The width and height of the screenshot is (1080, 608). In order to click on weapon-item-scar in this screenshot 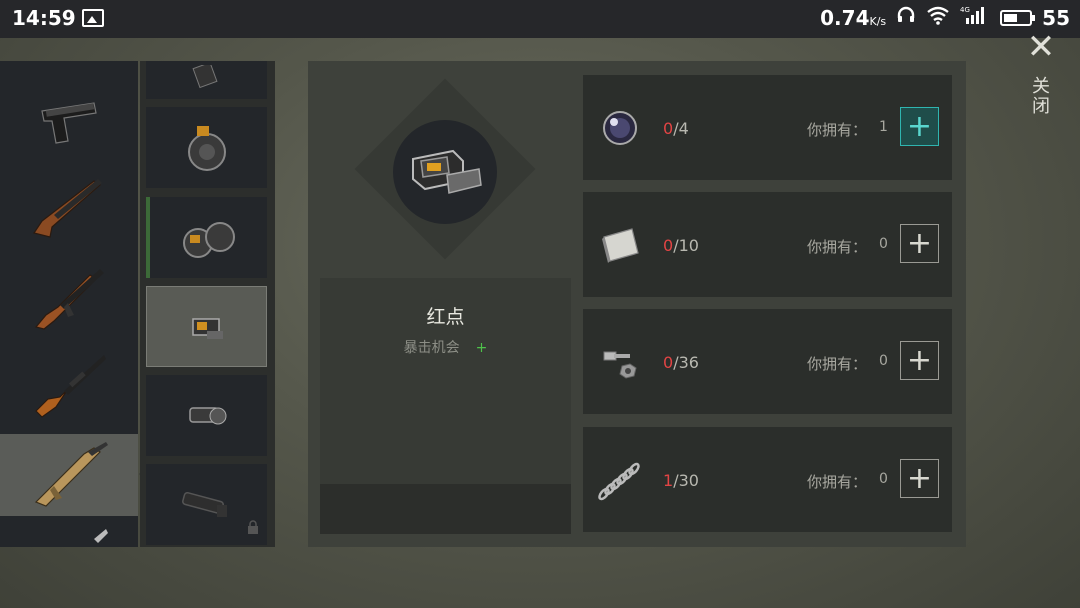, I will do `click(69, 475)`.